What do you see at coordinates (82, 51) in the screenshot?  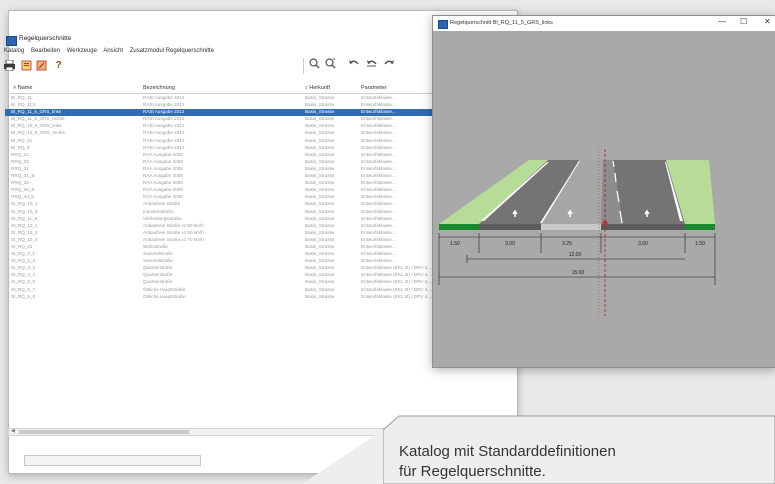 I see `menu-werkzeuge: Werkzeuge` at bounding box center [82, 51].